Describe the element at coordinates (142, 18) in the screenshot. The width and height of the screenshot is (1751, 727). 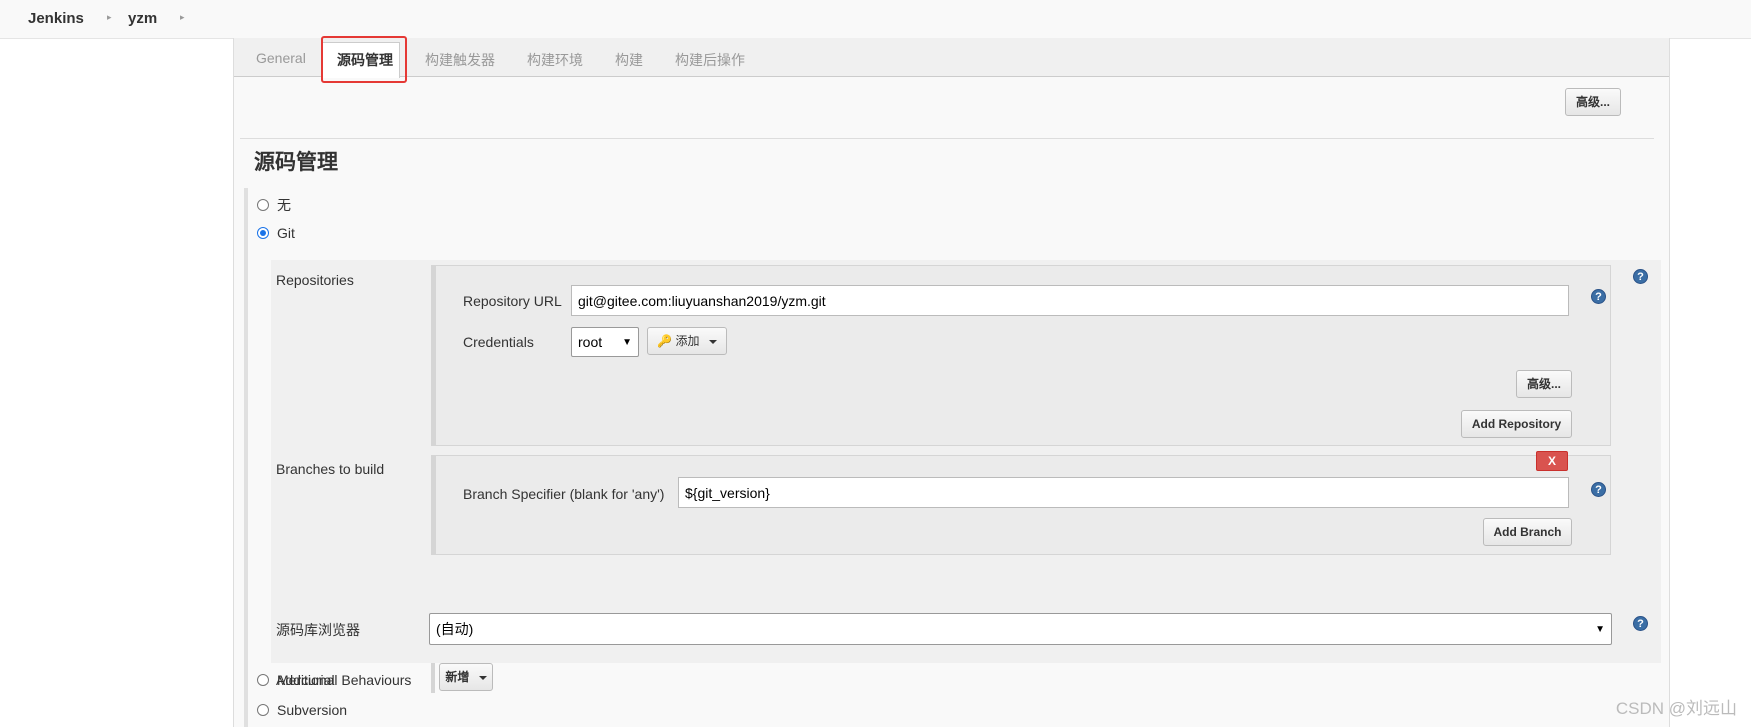
I see `breadcrumb-job: yzm` at that location.